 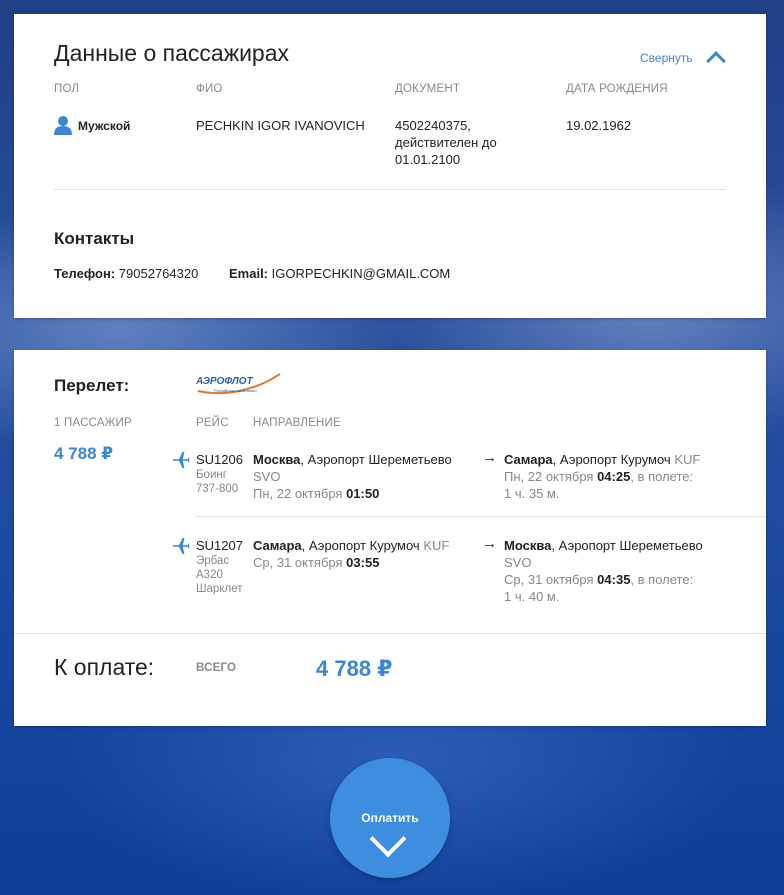 What do you see at coordinates (63, 125) in the screenshot?
I see `person-icon` at bounding box center [63, 125].